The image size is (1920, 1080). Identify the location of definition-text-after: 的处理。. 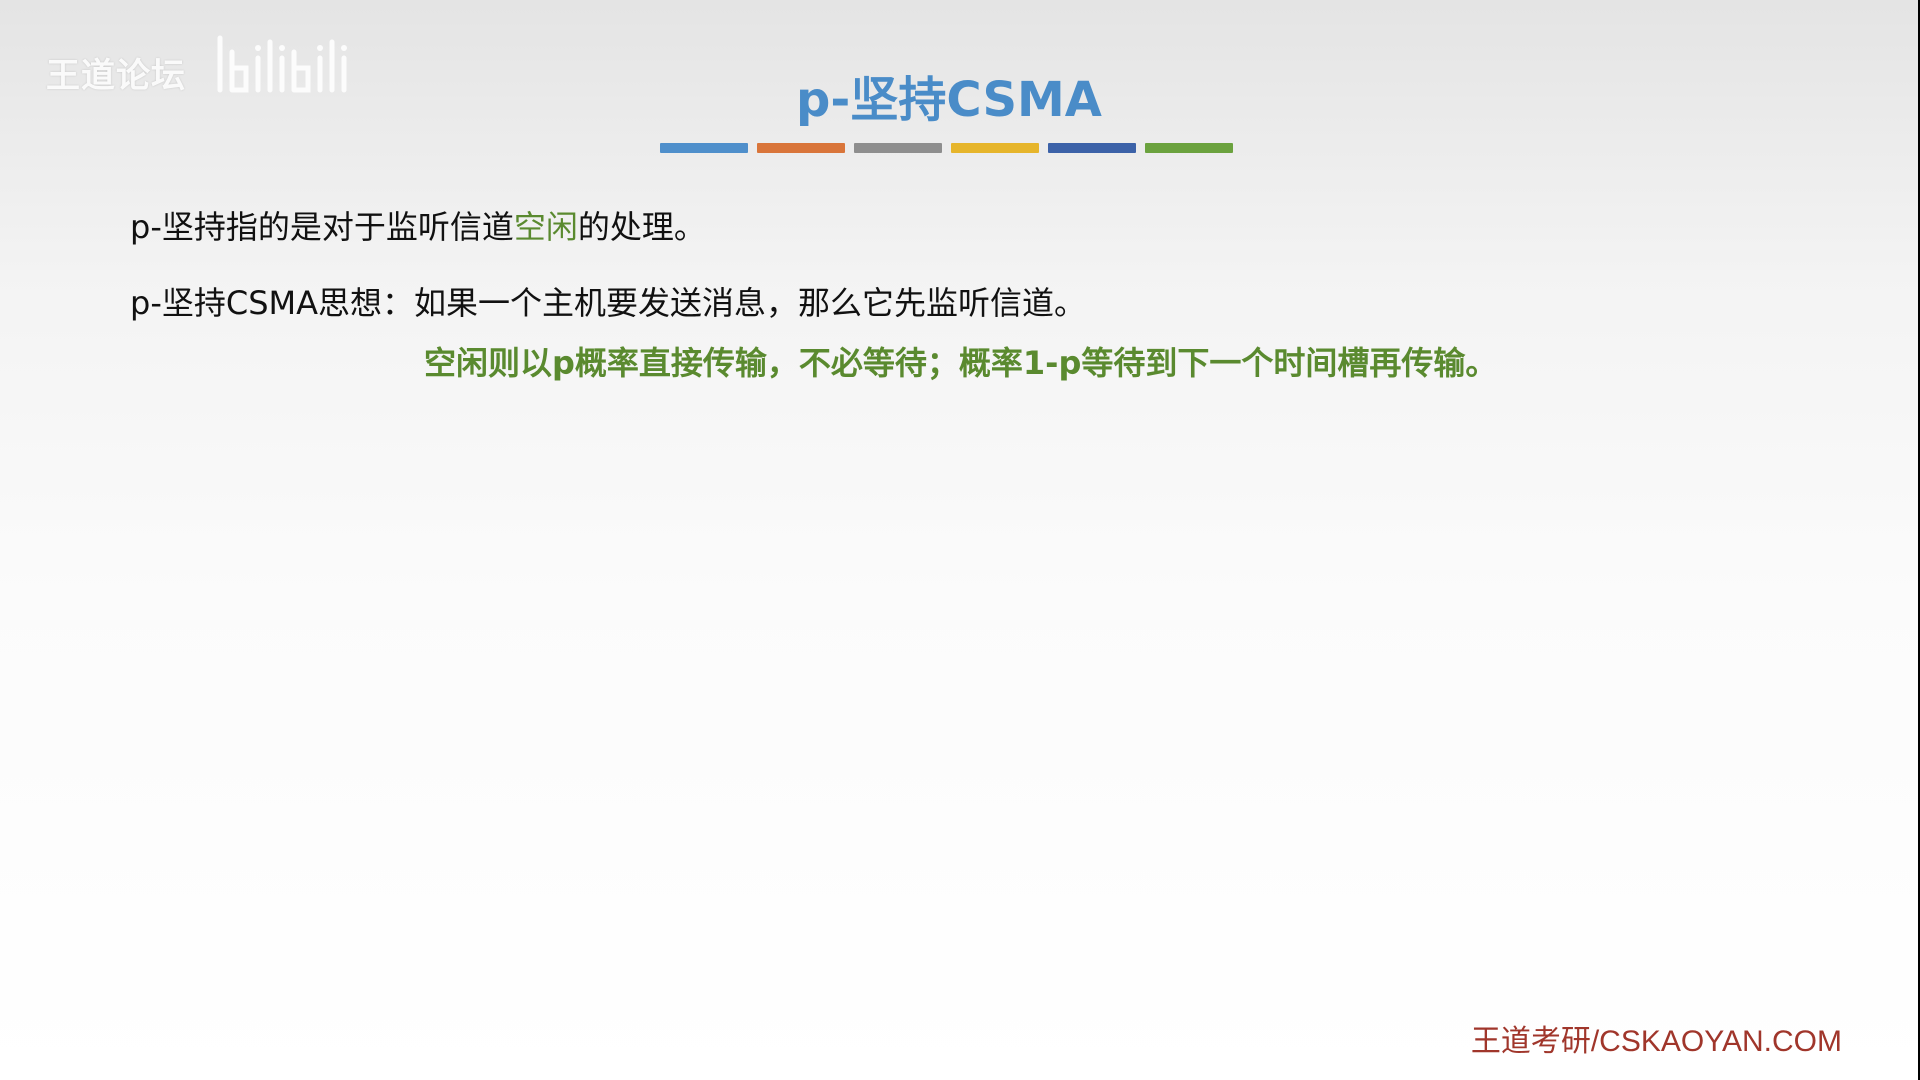
(641, 227).